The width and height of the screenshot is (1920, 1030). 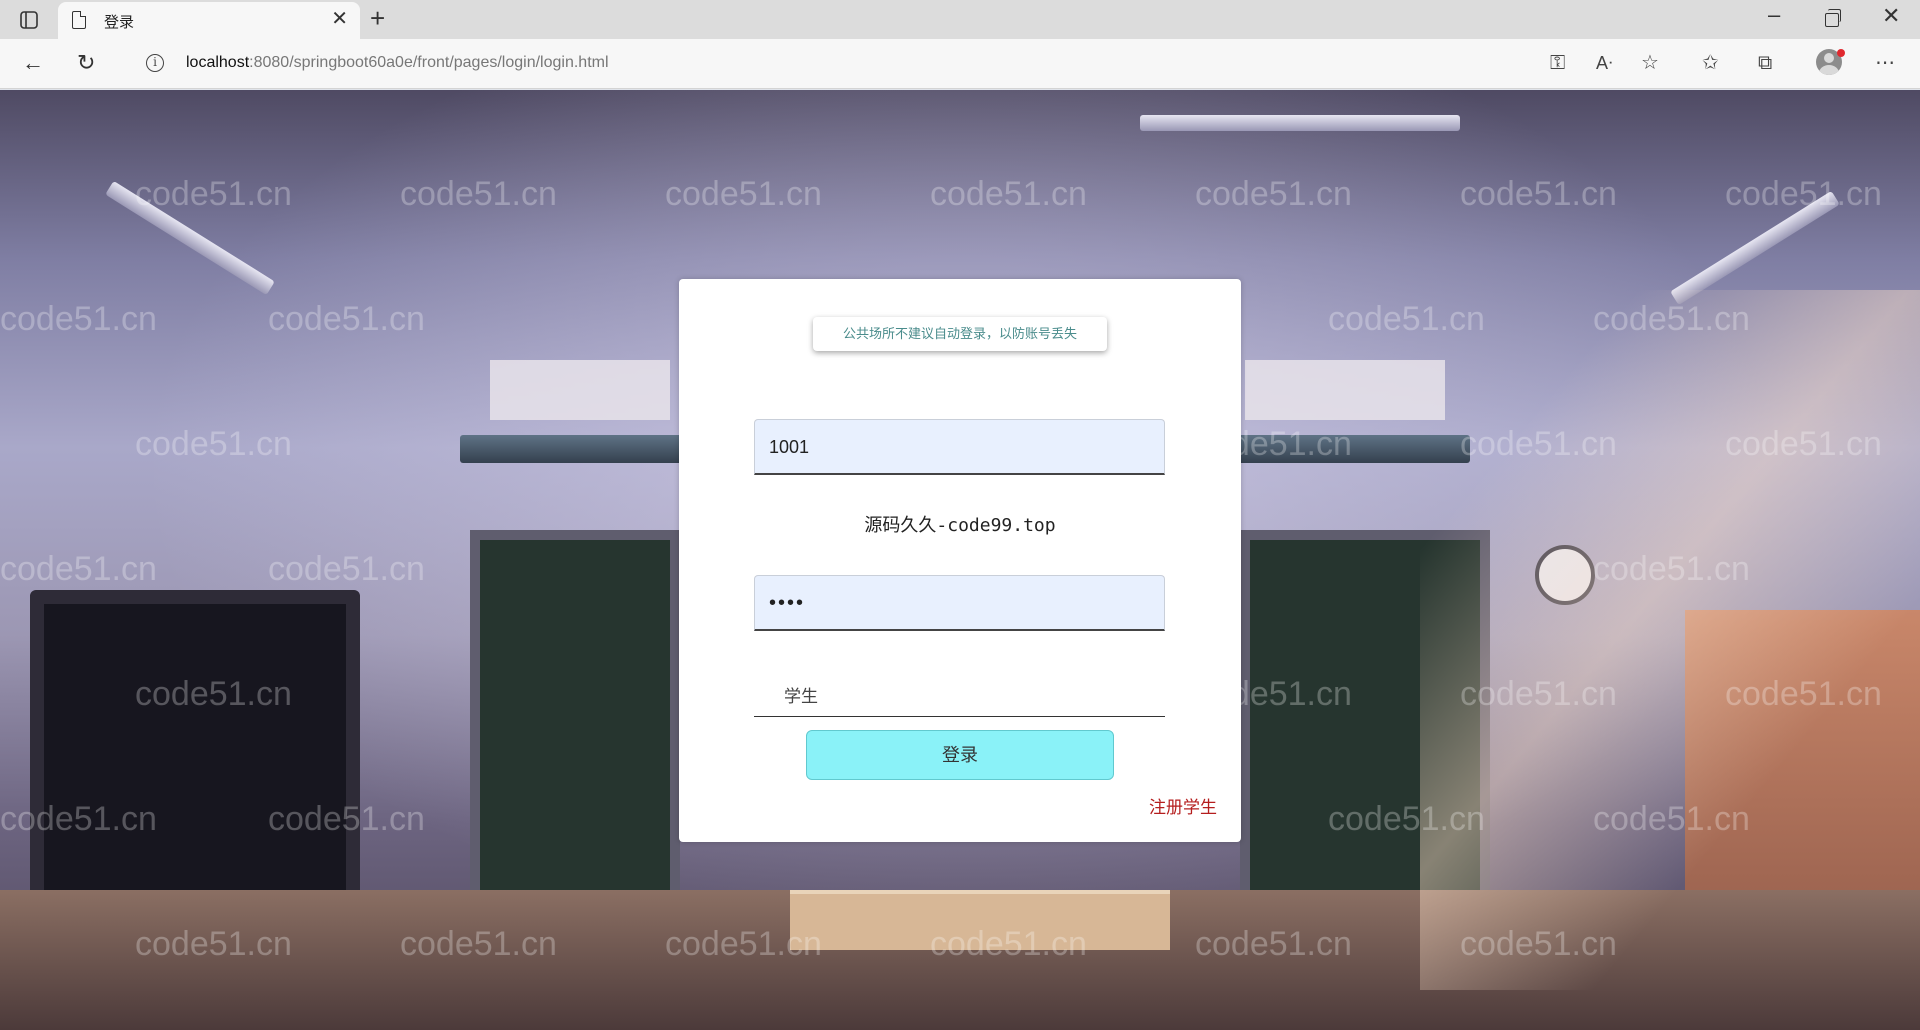 I want to click on tab-title: 登录, so click(x=119, y=22).